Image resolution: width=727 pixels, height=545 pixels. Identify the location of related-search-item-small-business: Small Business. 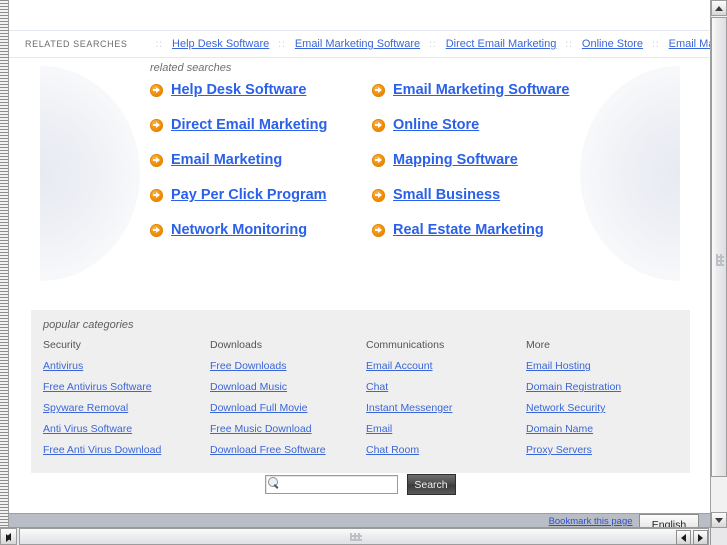
(483, 195).